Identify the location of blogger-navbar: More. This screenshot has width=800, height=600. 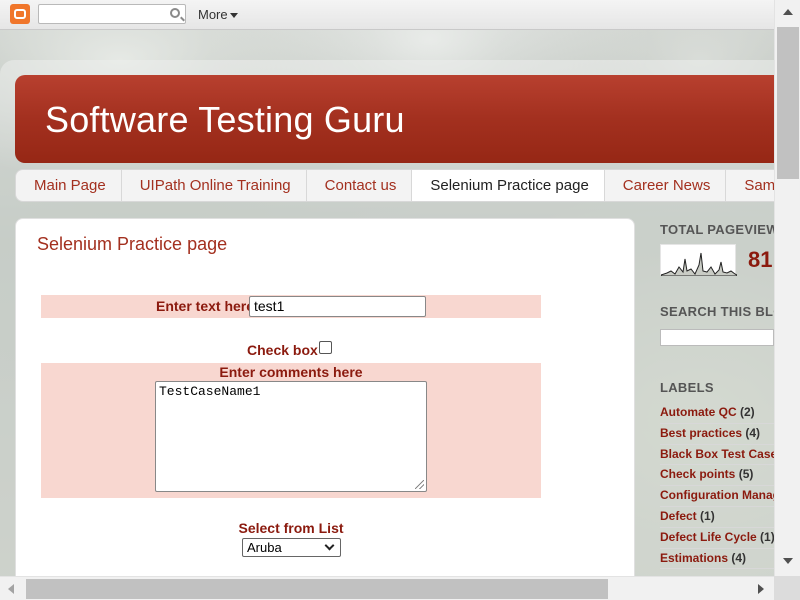
(387, 15).